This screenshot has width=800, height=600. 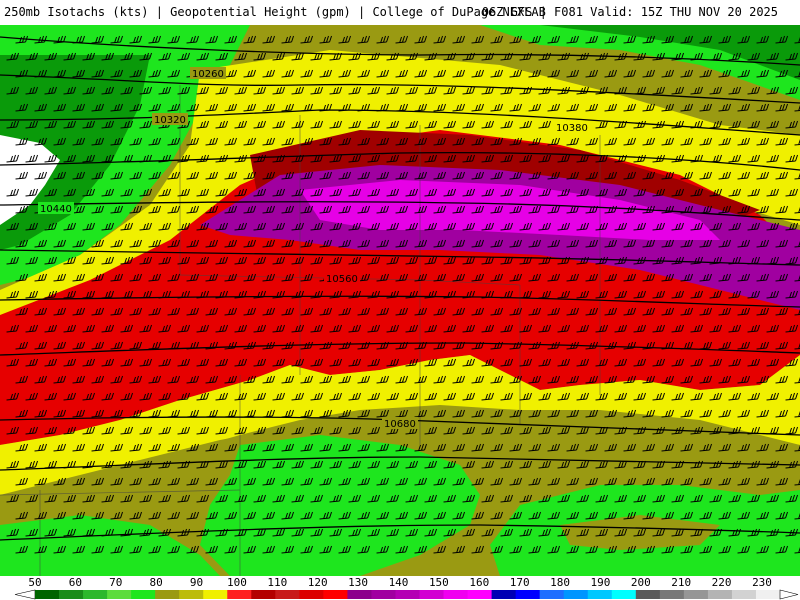 What do you see at coordinates (56, 209) in the screenshot?
I see `contour-label-10440: 10440` at bounding box center [56, 209].